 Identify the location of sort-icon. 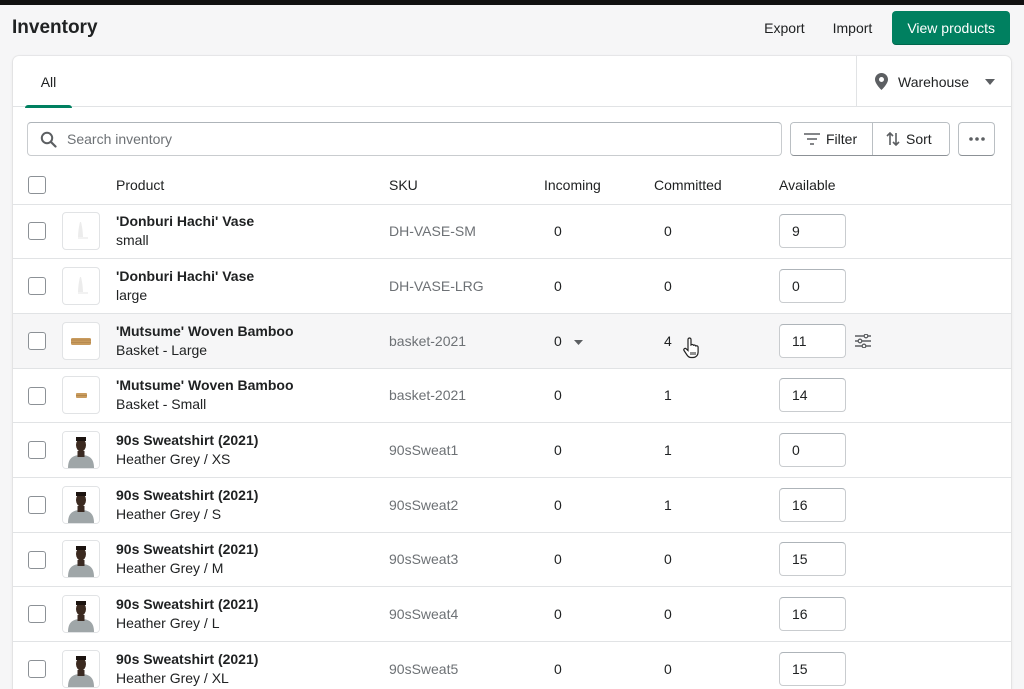
(893, 139).